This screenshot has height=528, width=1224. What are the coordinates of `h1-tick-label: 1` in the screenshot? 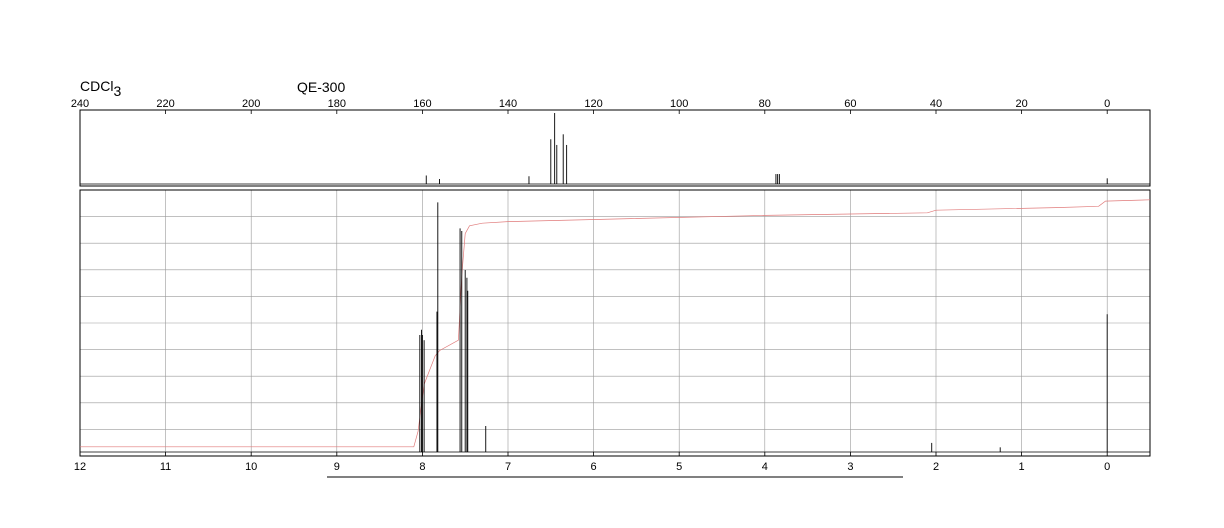 It's located at (1022, 467).